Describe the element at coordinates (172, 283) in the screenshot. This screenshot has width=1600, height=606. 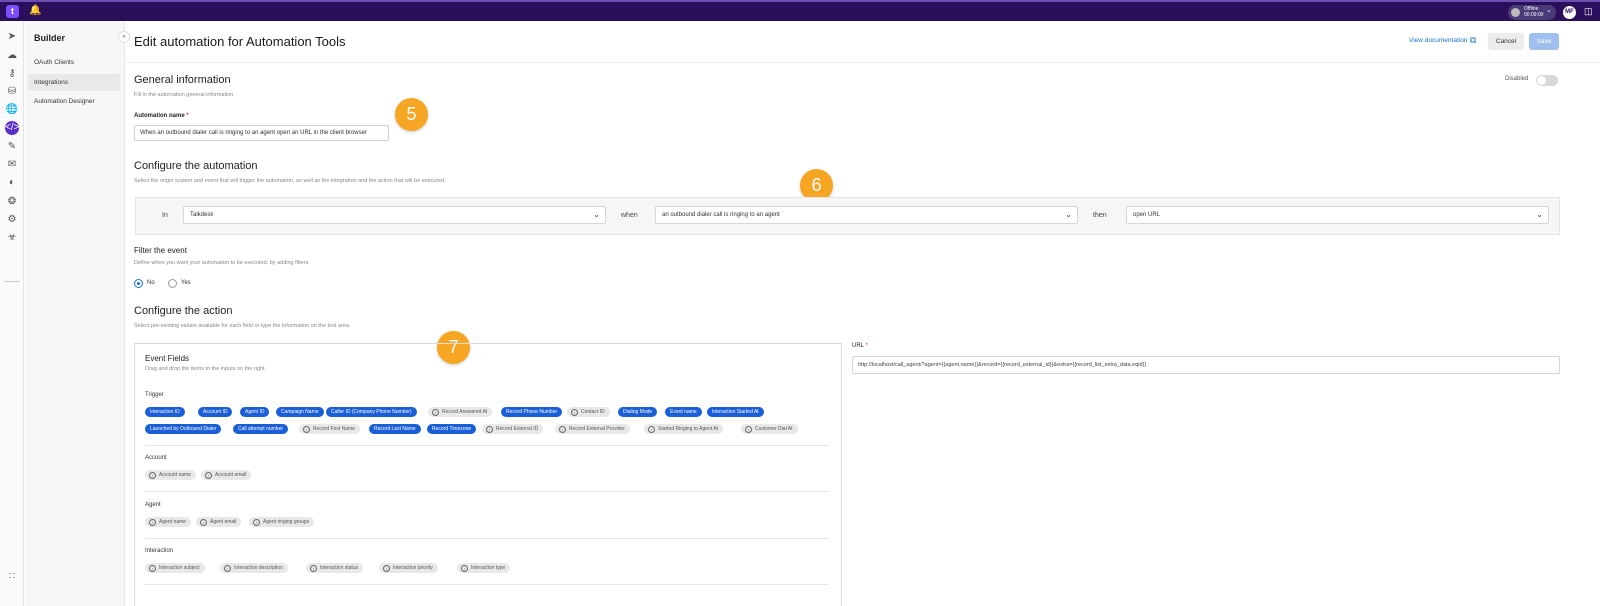
I see `filter-yes-radio` at that location.